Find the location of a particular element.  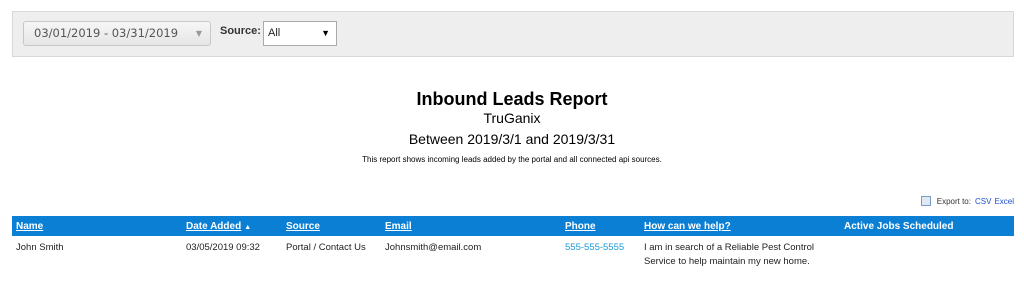

export-label: Export to: is located at coordinates (953, 201).